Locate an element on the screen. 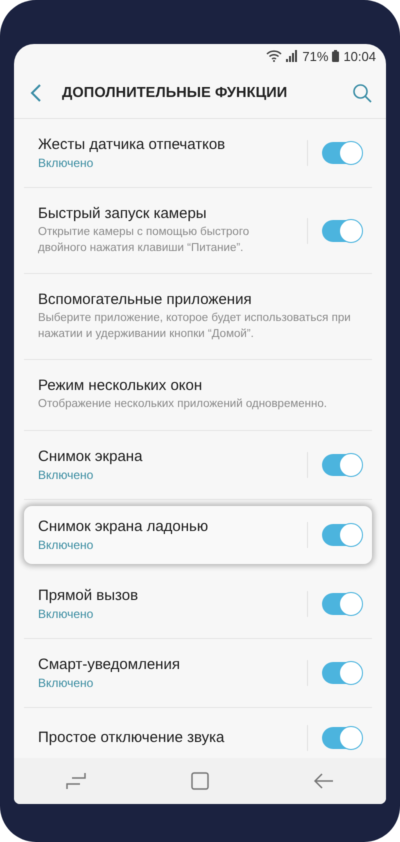 Image resolution: width=400 pixels, height=842 pixels. battery-percent: 71% is located at coordinates (315, 56).